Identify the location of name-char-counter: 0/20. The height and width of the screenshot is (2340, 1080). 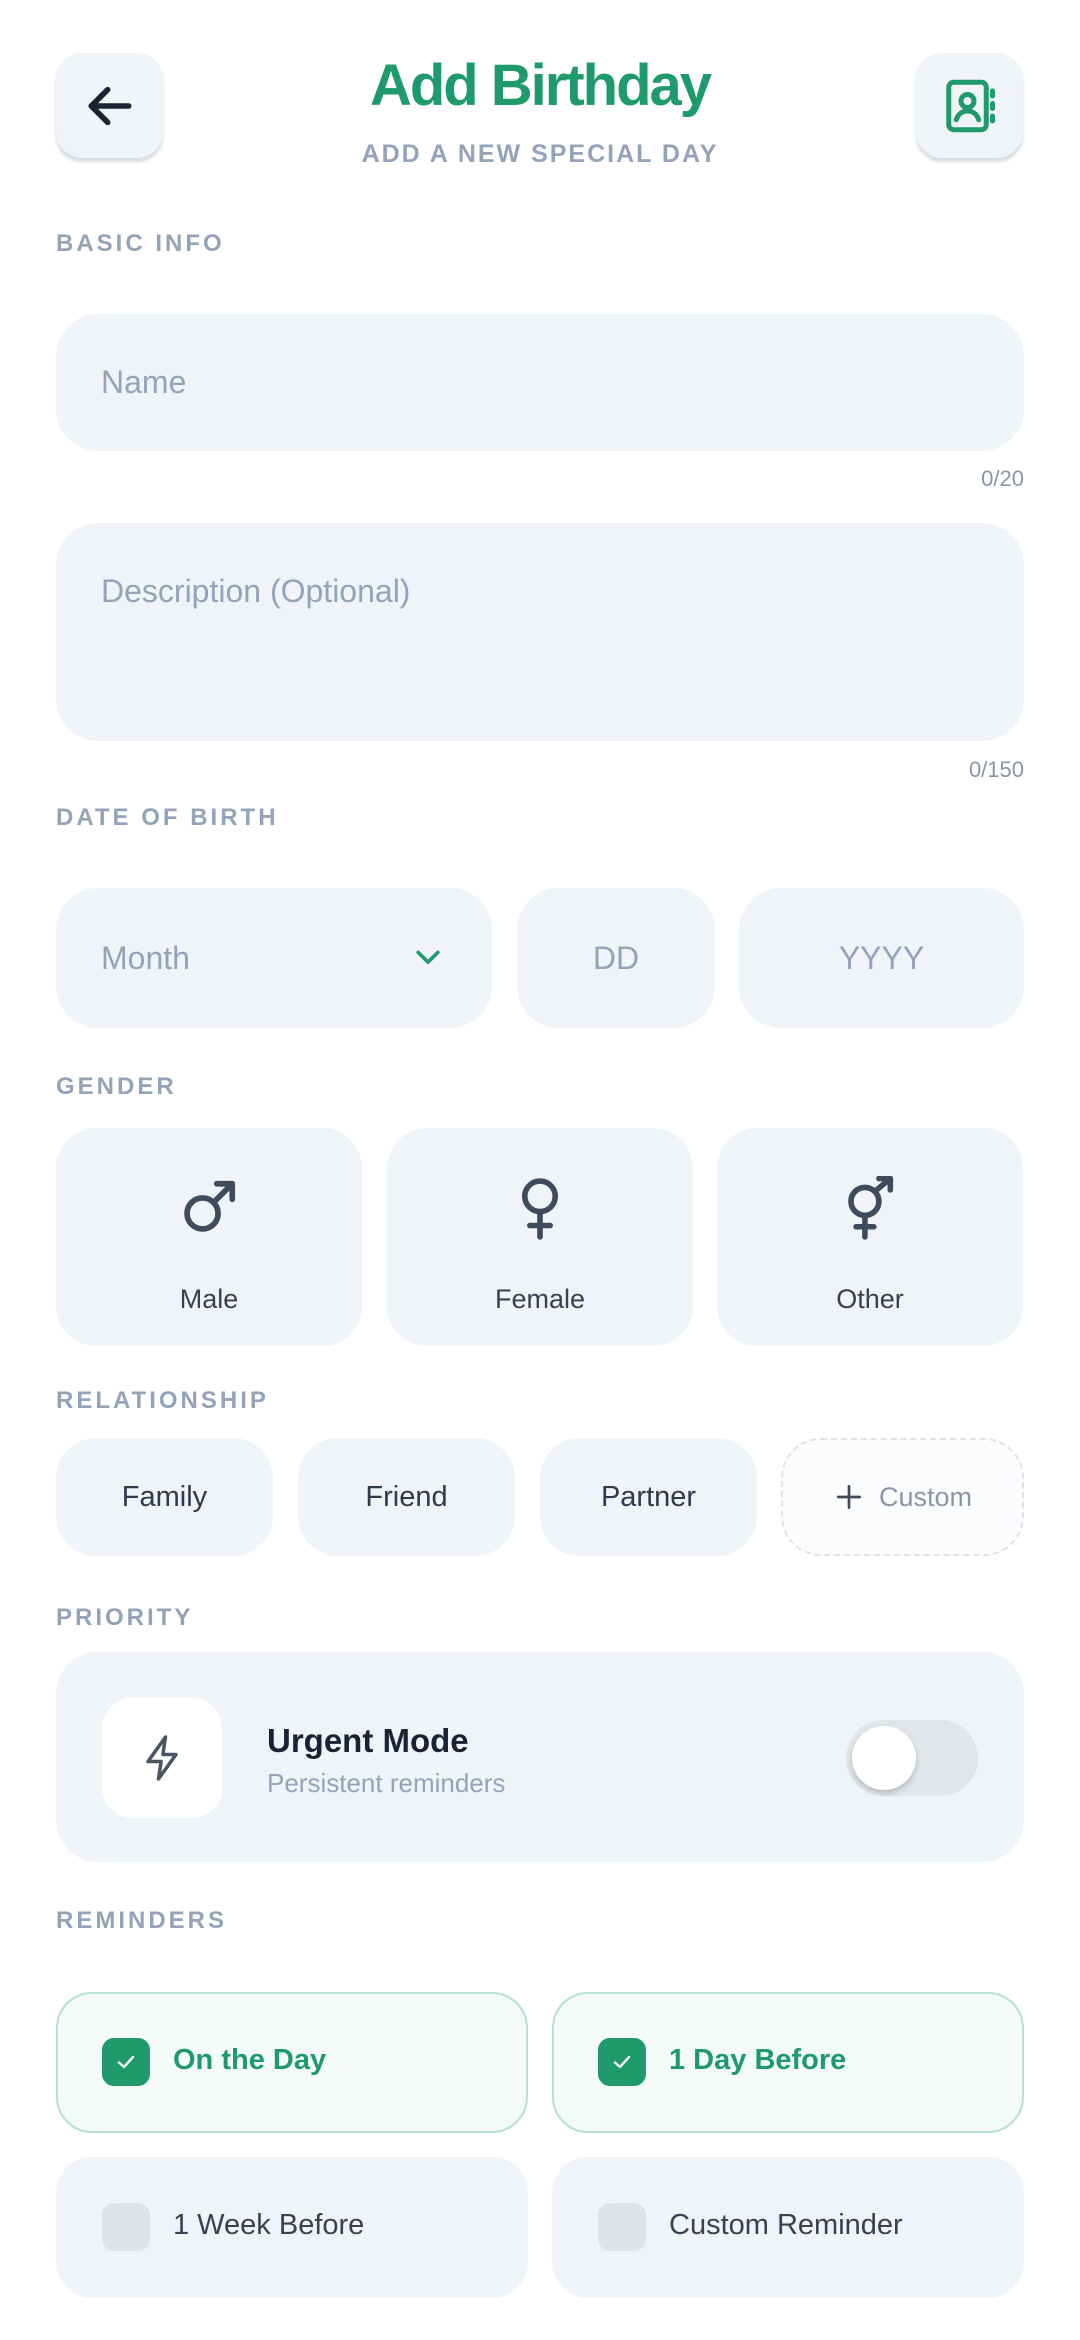
(1002, 478).